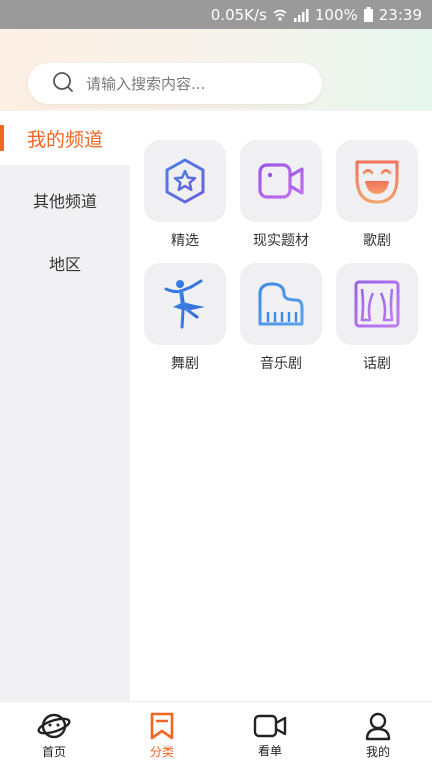 This screenshot has width=432, height=769. I want to click on category-label: 舞剧, so click(185, 364).